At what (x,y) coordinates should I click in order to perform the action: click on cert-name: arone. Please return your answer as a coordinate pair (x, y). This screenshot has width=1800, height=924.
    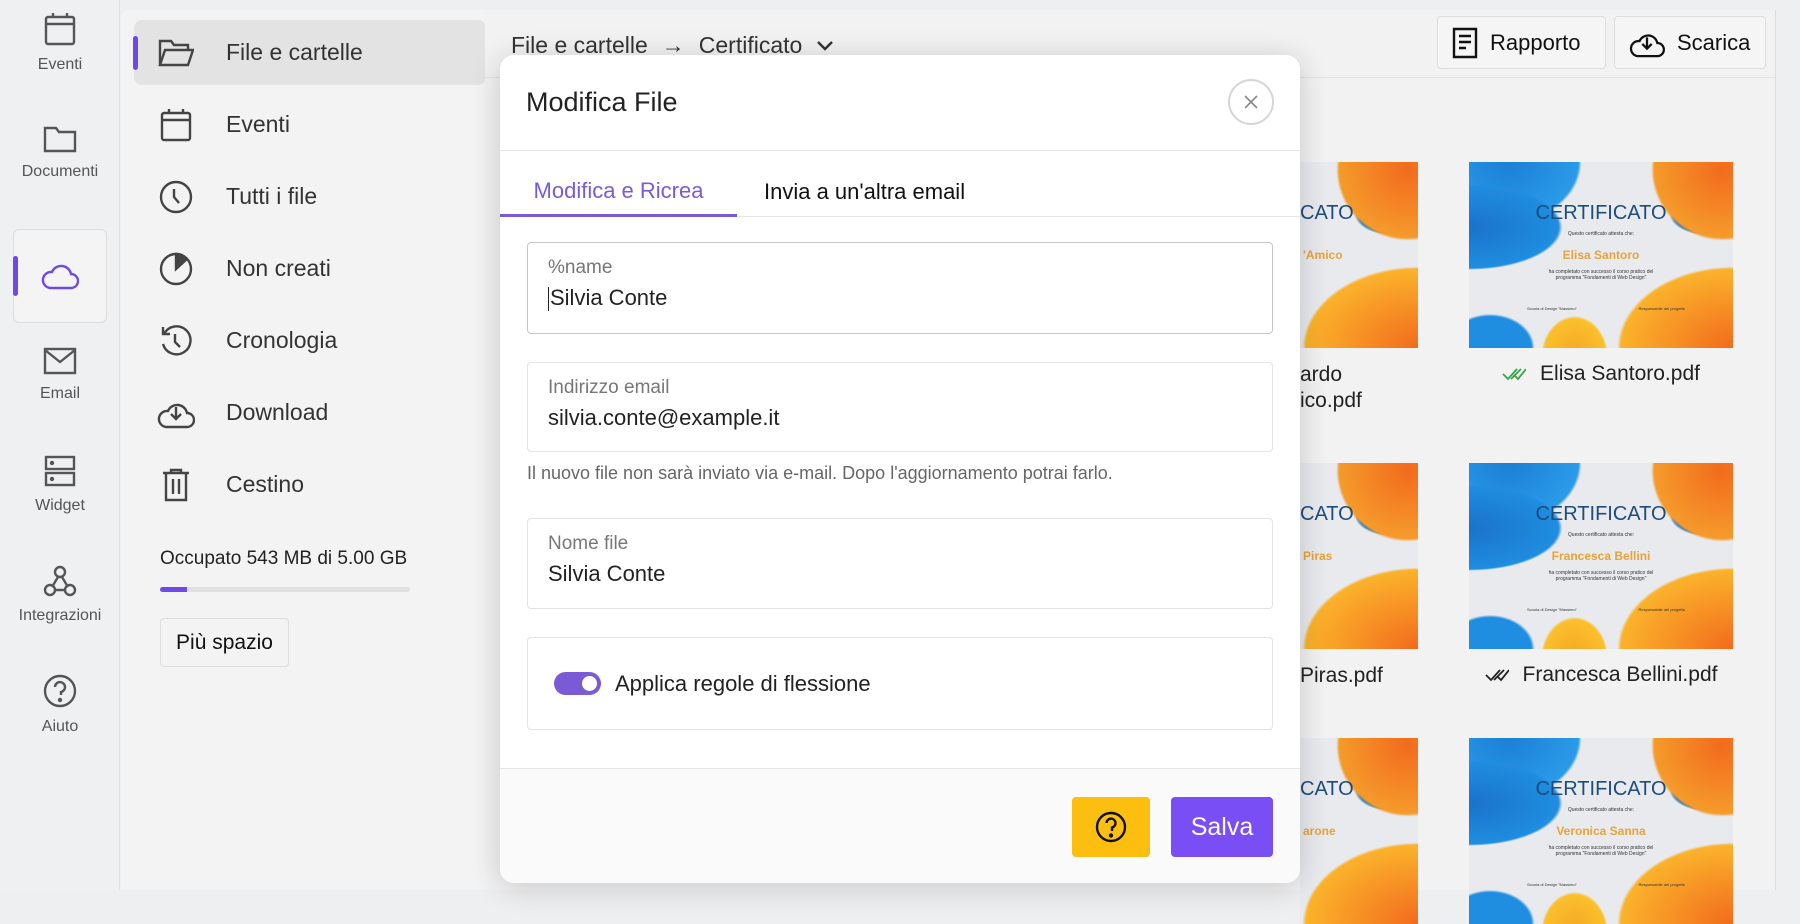
    Looking at the image, I should click on (1319, 831).